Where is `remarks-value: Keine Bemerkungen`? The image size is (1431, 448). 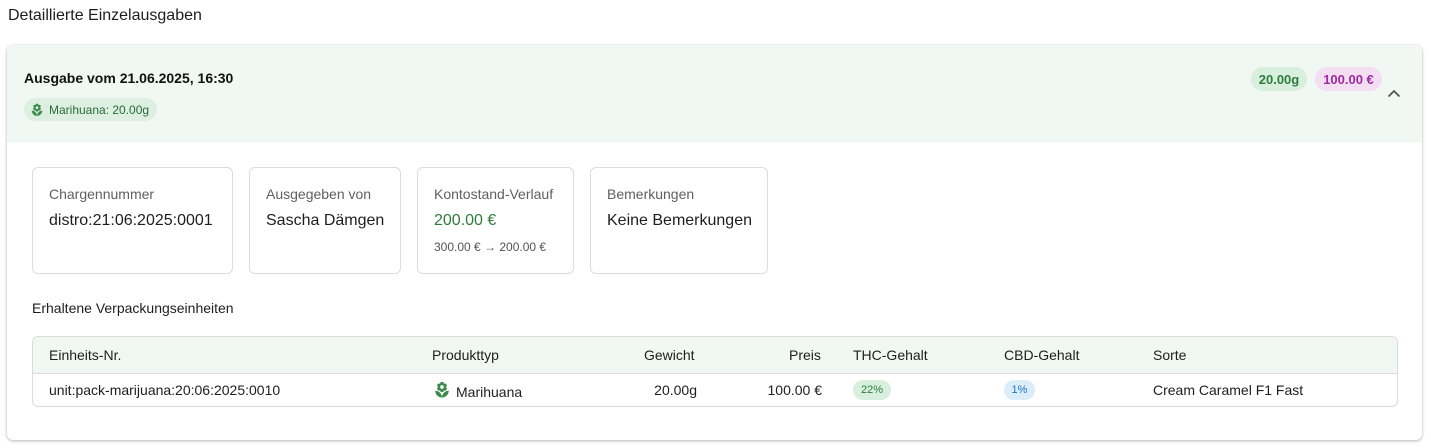
remarks-value: Keine Bemerkungen is located at coordinates (679, 220).